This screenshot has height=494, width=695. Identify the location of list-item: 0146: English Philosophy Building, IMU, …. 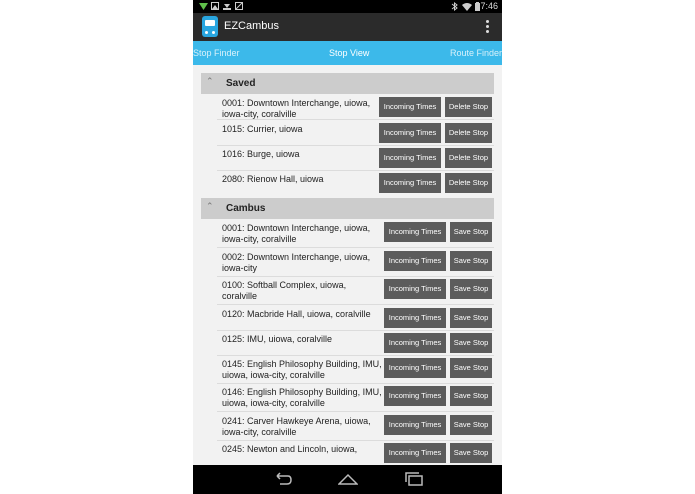
(347, 398).